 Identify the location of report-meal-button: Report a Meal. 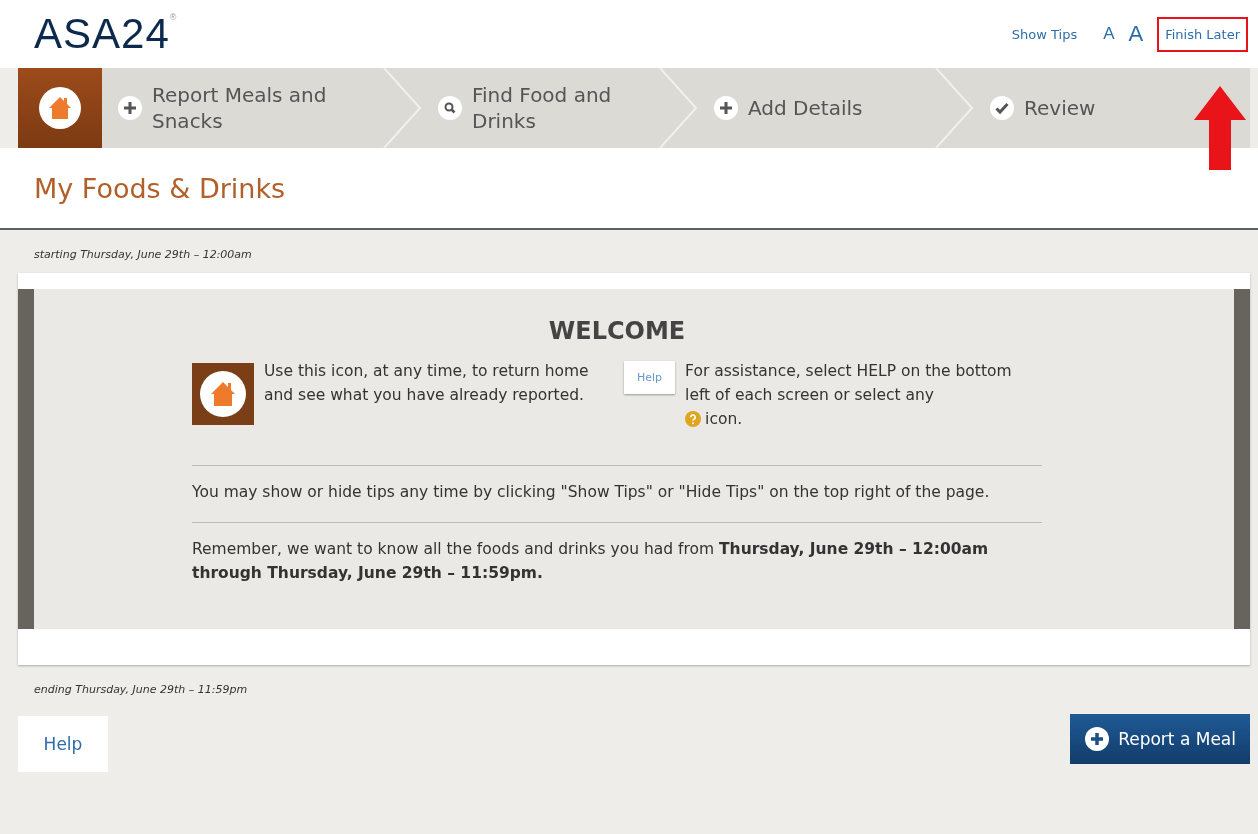
(1160, 739).